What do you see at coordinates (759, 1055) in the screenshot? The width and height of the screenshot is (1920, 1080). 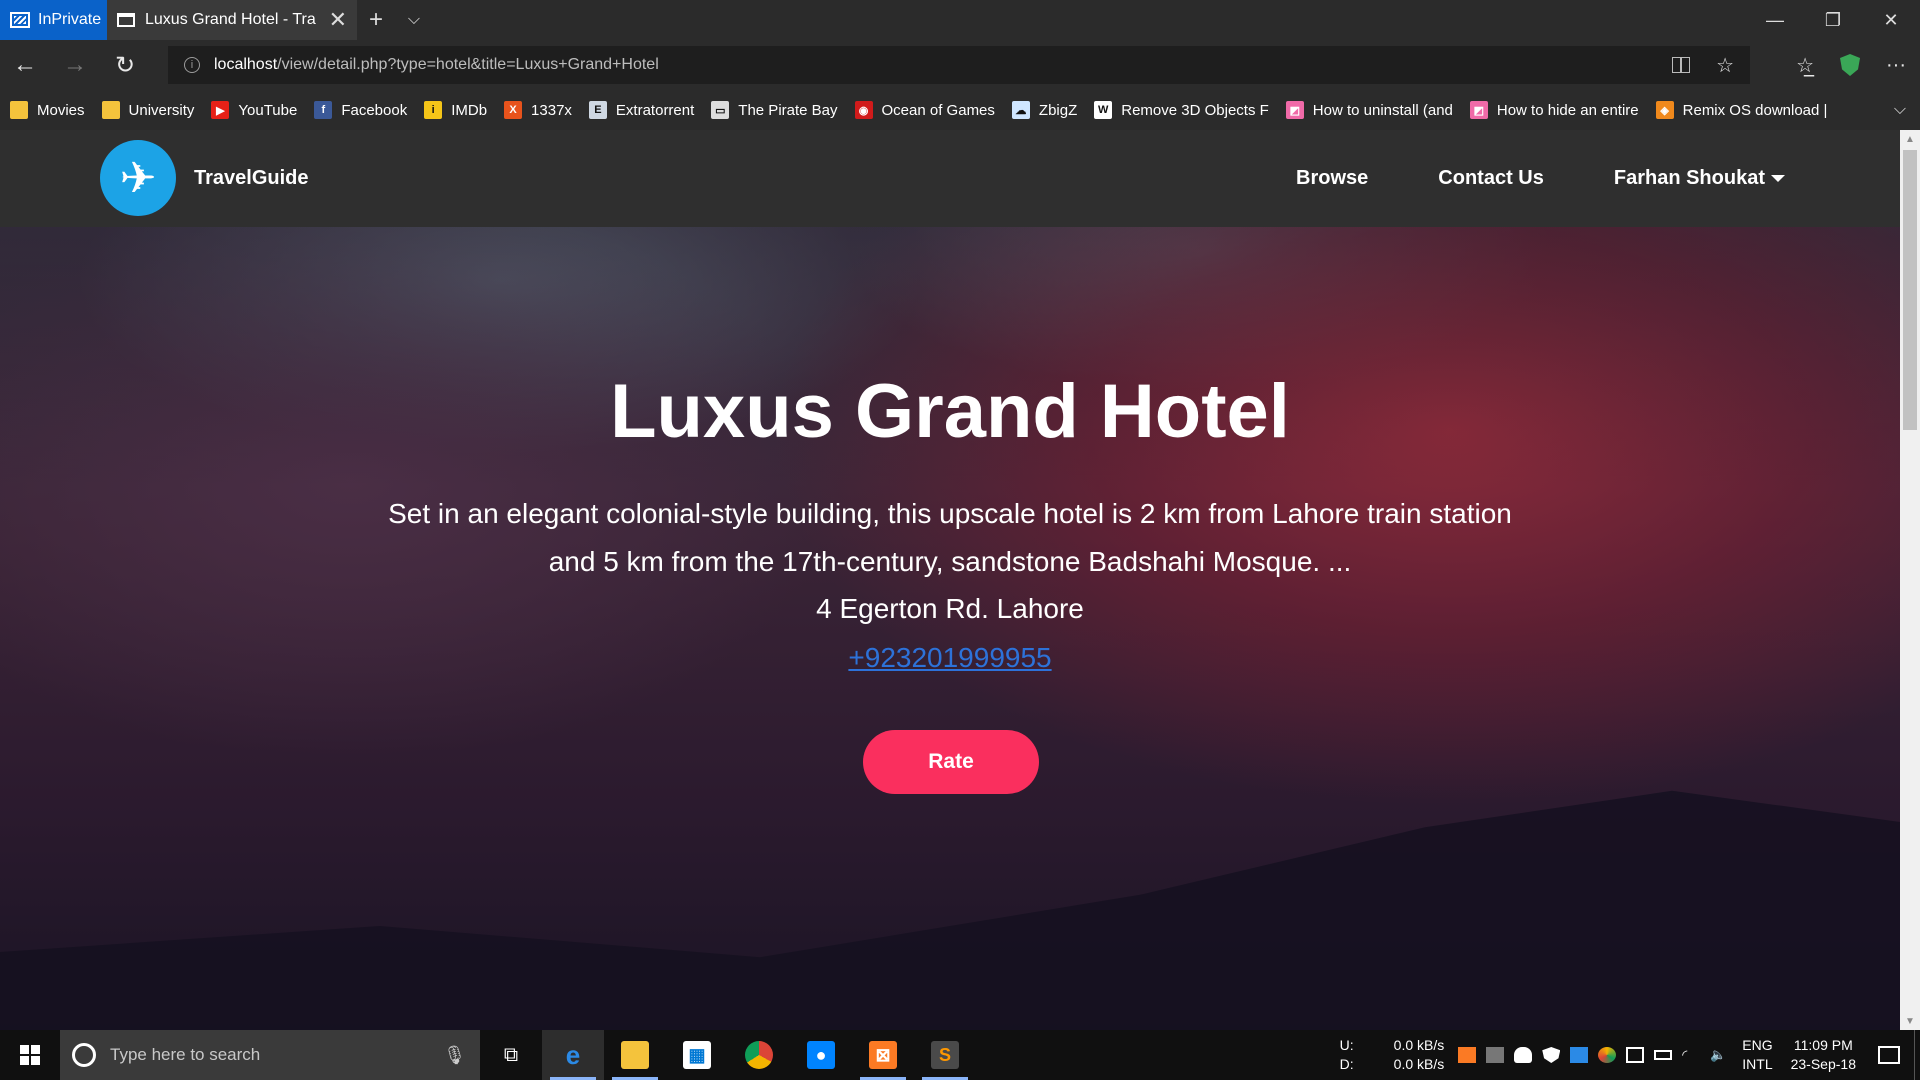 I see `chrome-taskbar-icon` at bounding box center [759, 1055].